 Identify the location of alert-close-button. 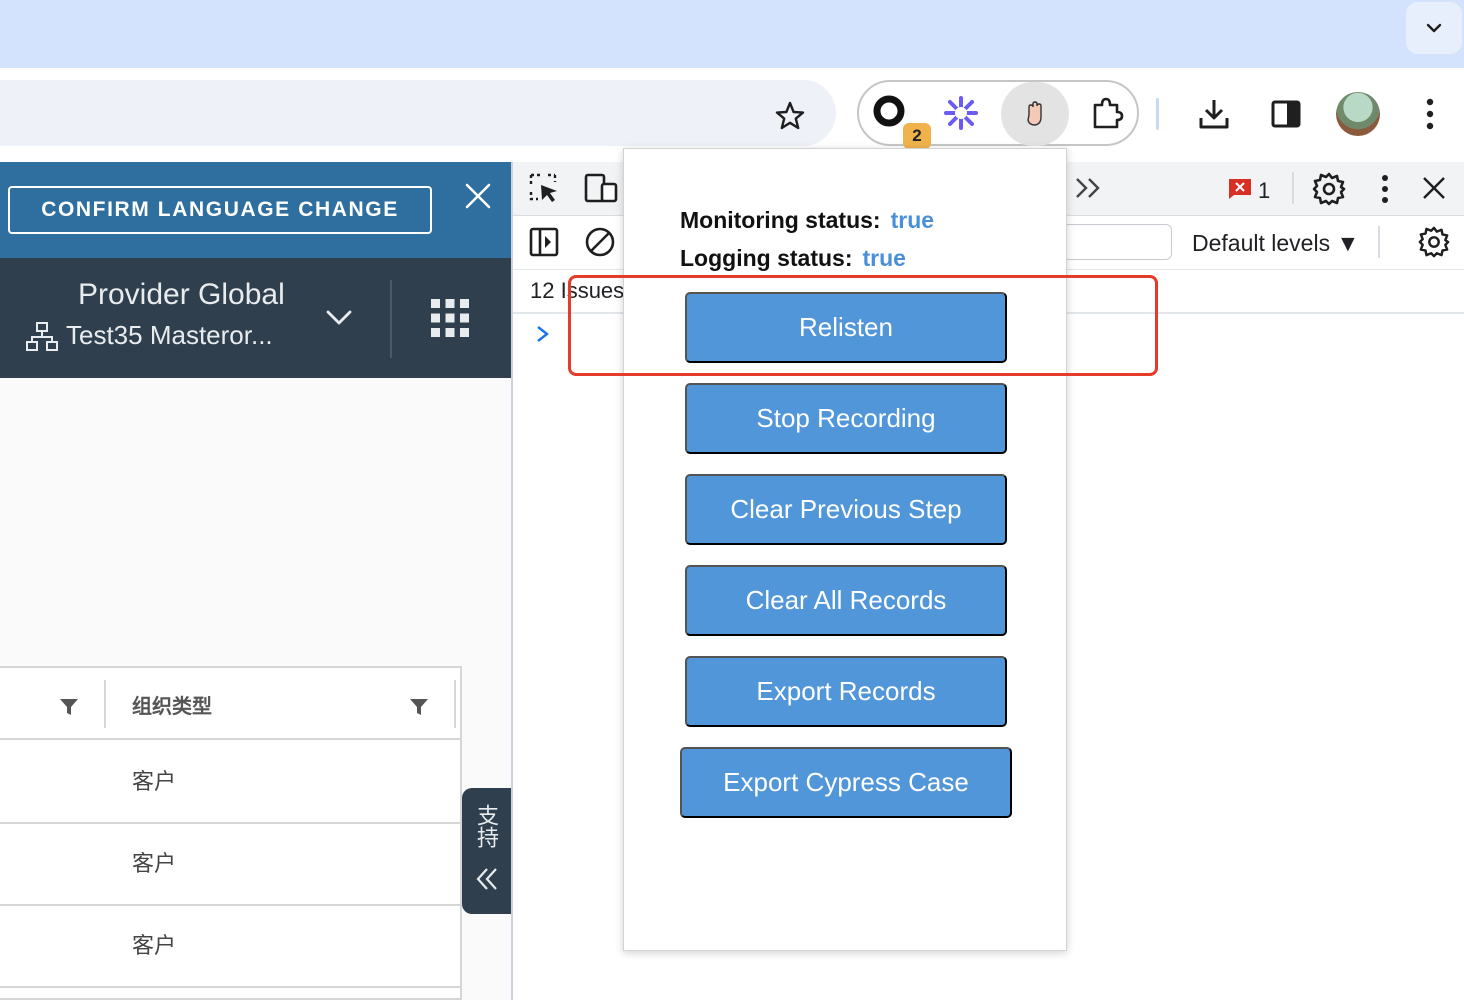
(478, 196).